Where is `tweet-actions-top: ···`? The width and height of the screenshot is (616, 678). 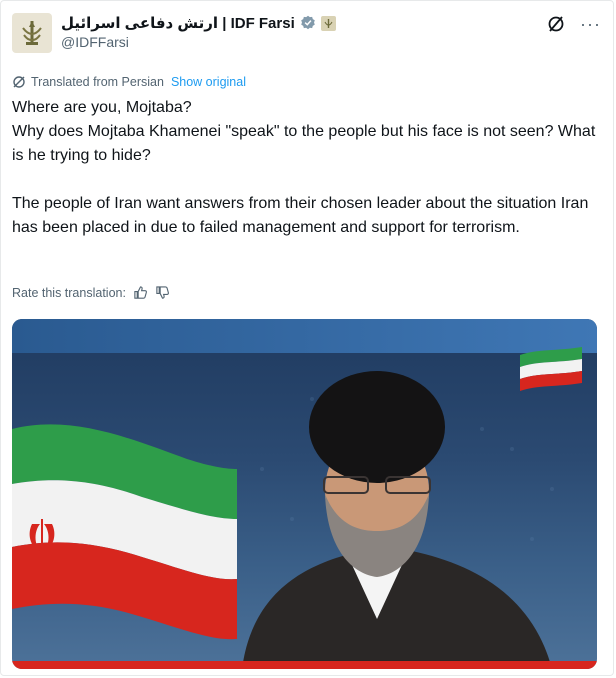 tweet-actions-top: ··· is located at coordinates (573, 24).